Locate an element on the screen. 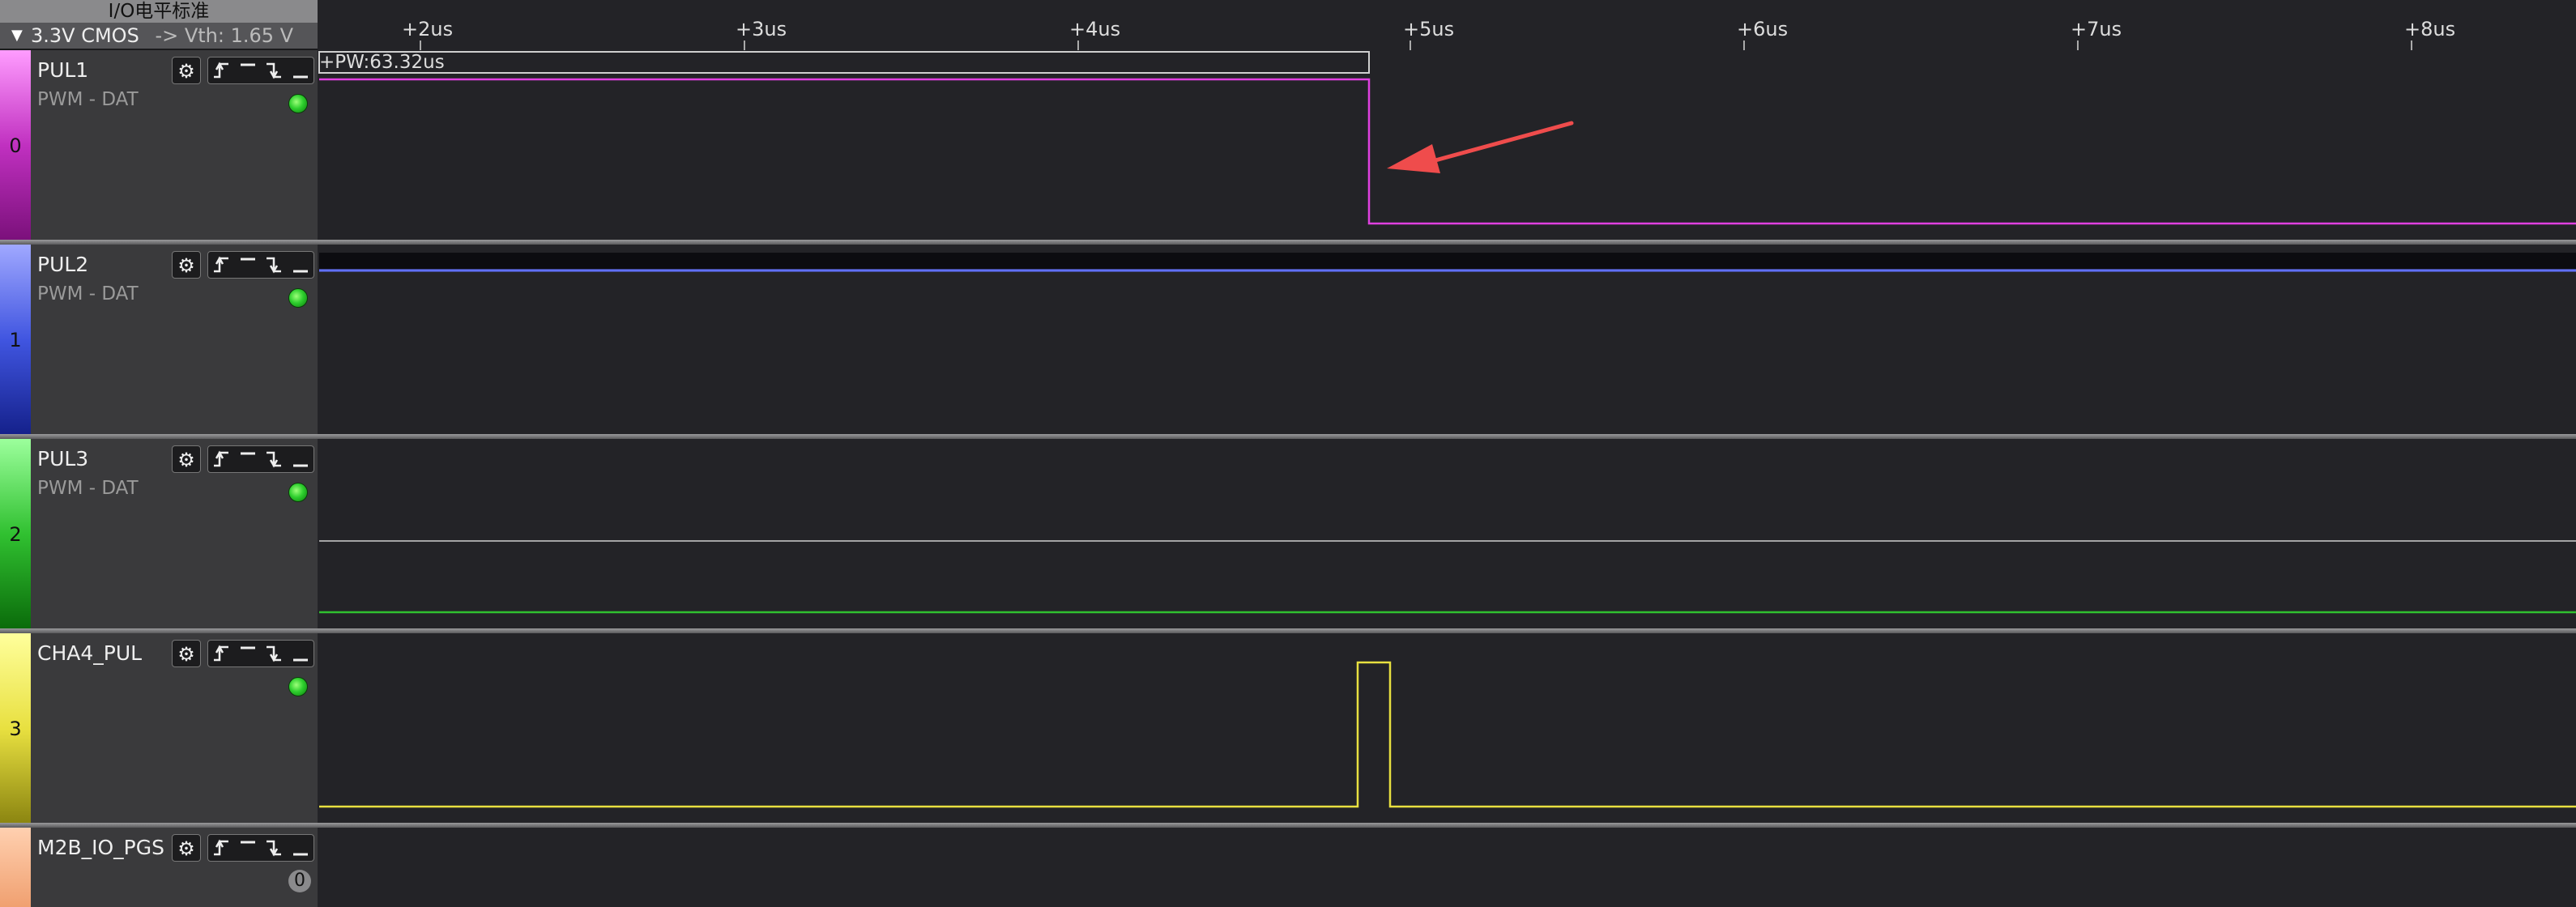 Image resolution: width=2576 pixels, height=907 pixels. waveform-channel-1-band is located at coordinates (1447, 261).